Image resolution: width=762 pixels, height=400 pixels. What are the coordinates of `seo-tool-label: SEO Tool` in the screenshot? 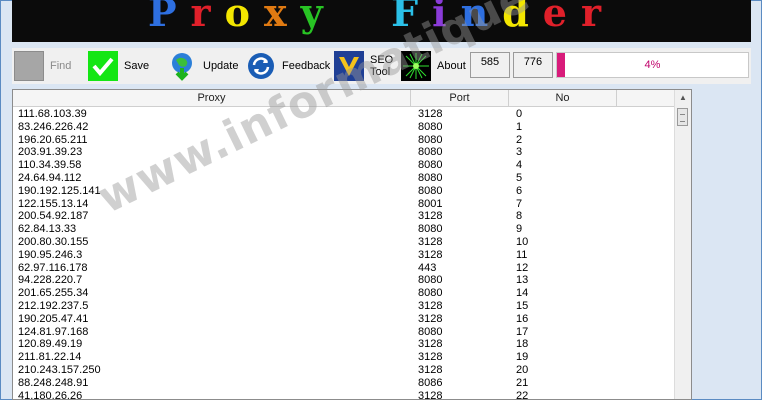 It's located at (381, 66).